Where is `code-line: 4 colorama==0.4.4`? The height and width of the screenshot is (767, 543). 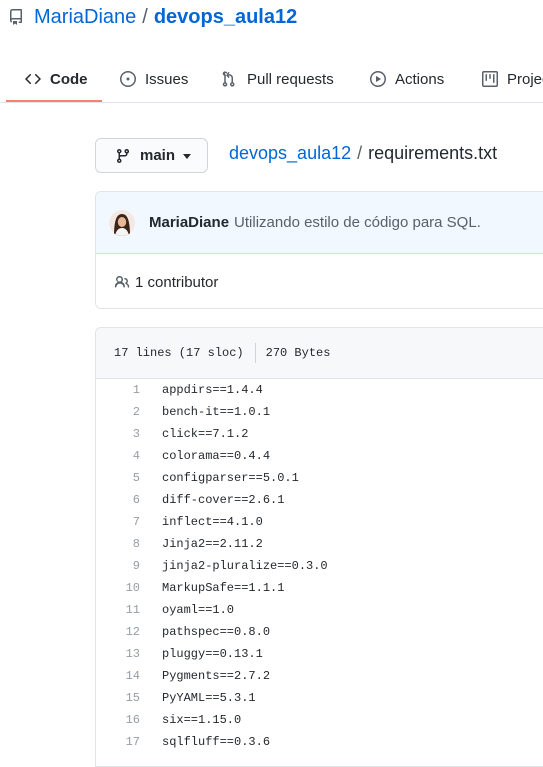
code-line: 4 colorama==0.4.4 is located at coordinates (319, 456).